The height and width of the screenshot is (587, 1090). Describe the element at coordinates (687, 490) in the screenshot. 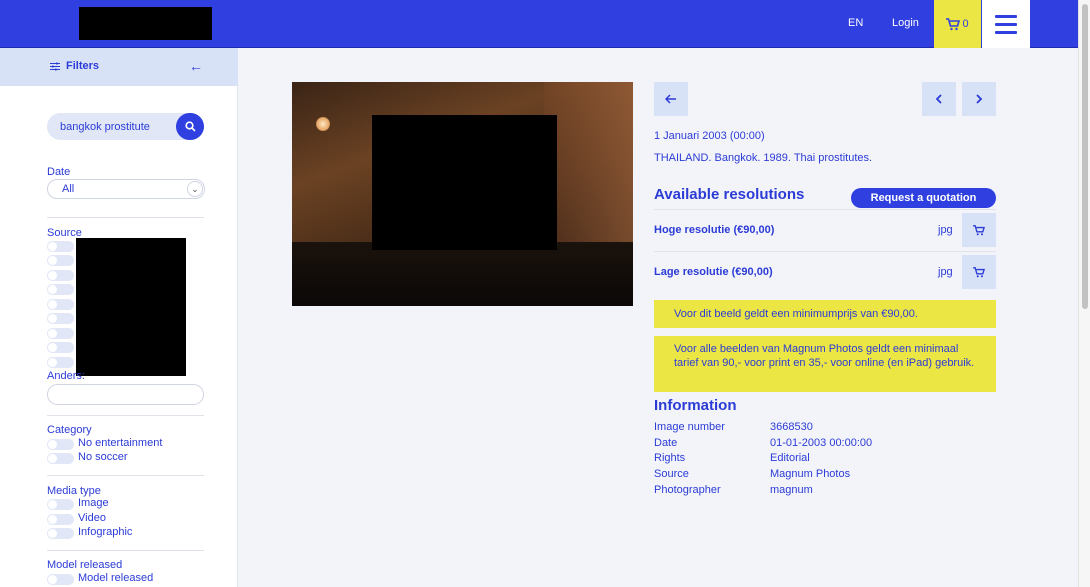

I see `info-key: Photographer` at that location.